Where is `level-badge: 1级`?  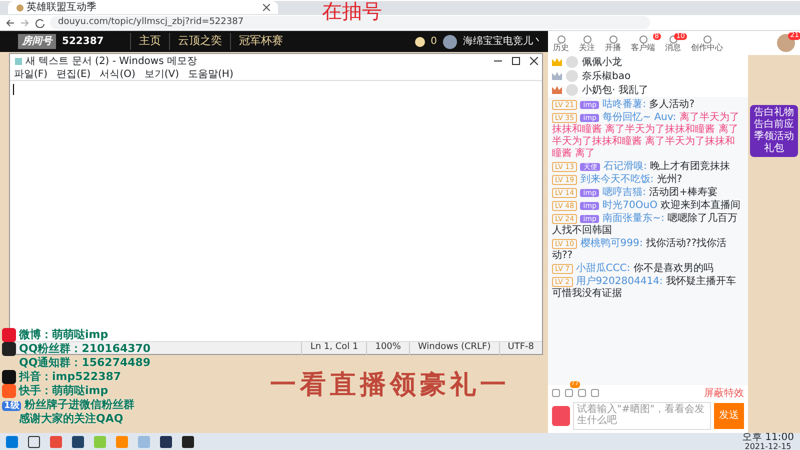 level-badge: 1级 is located at coordinates (12, 406).